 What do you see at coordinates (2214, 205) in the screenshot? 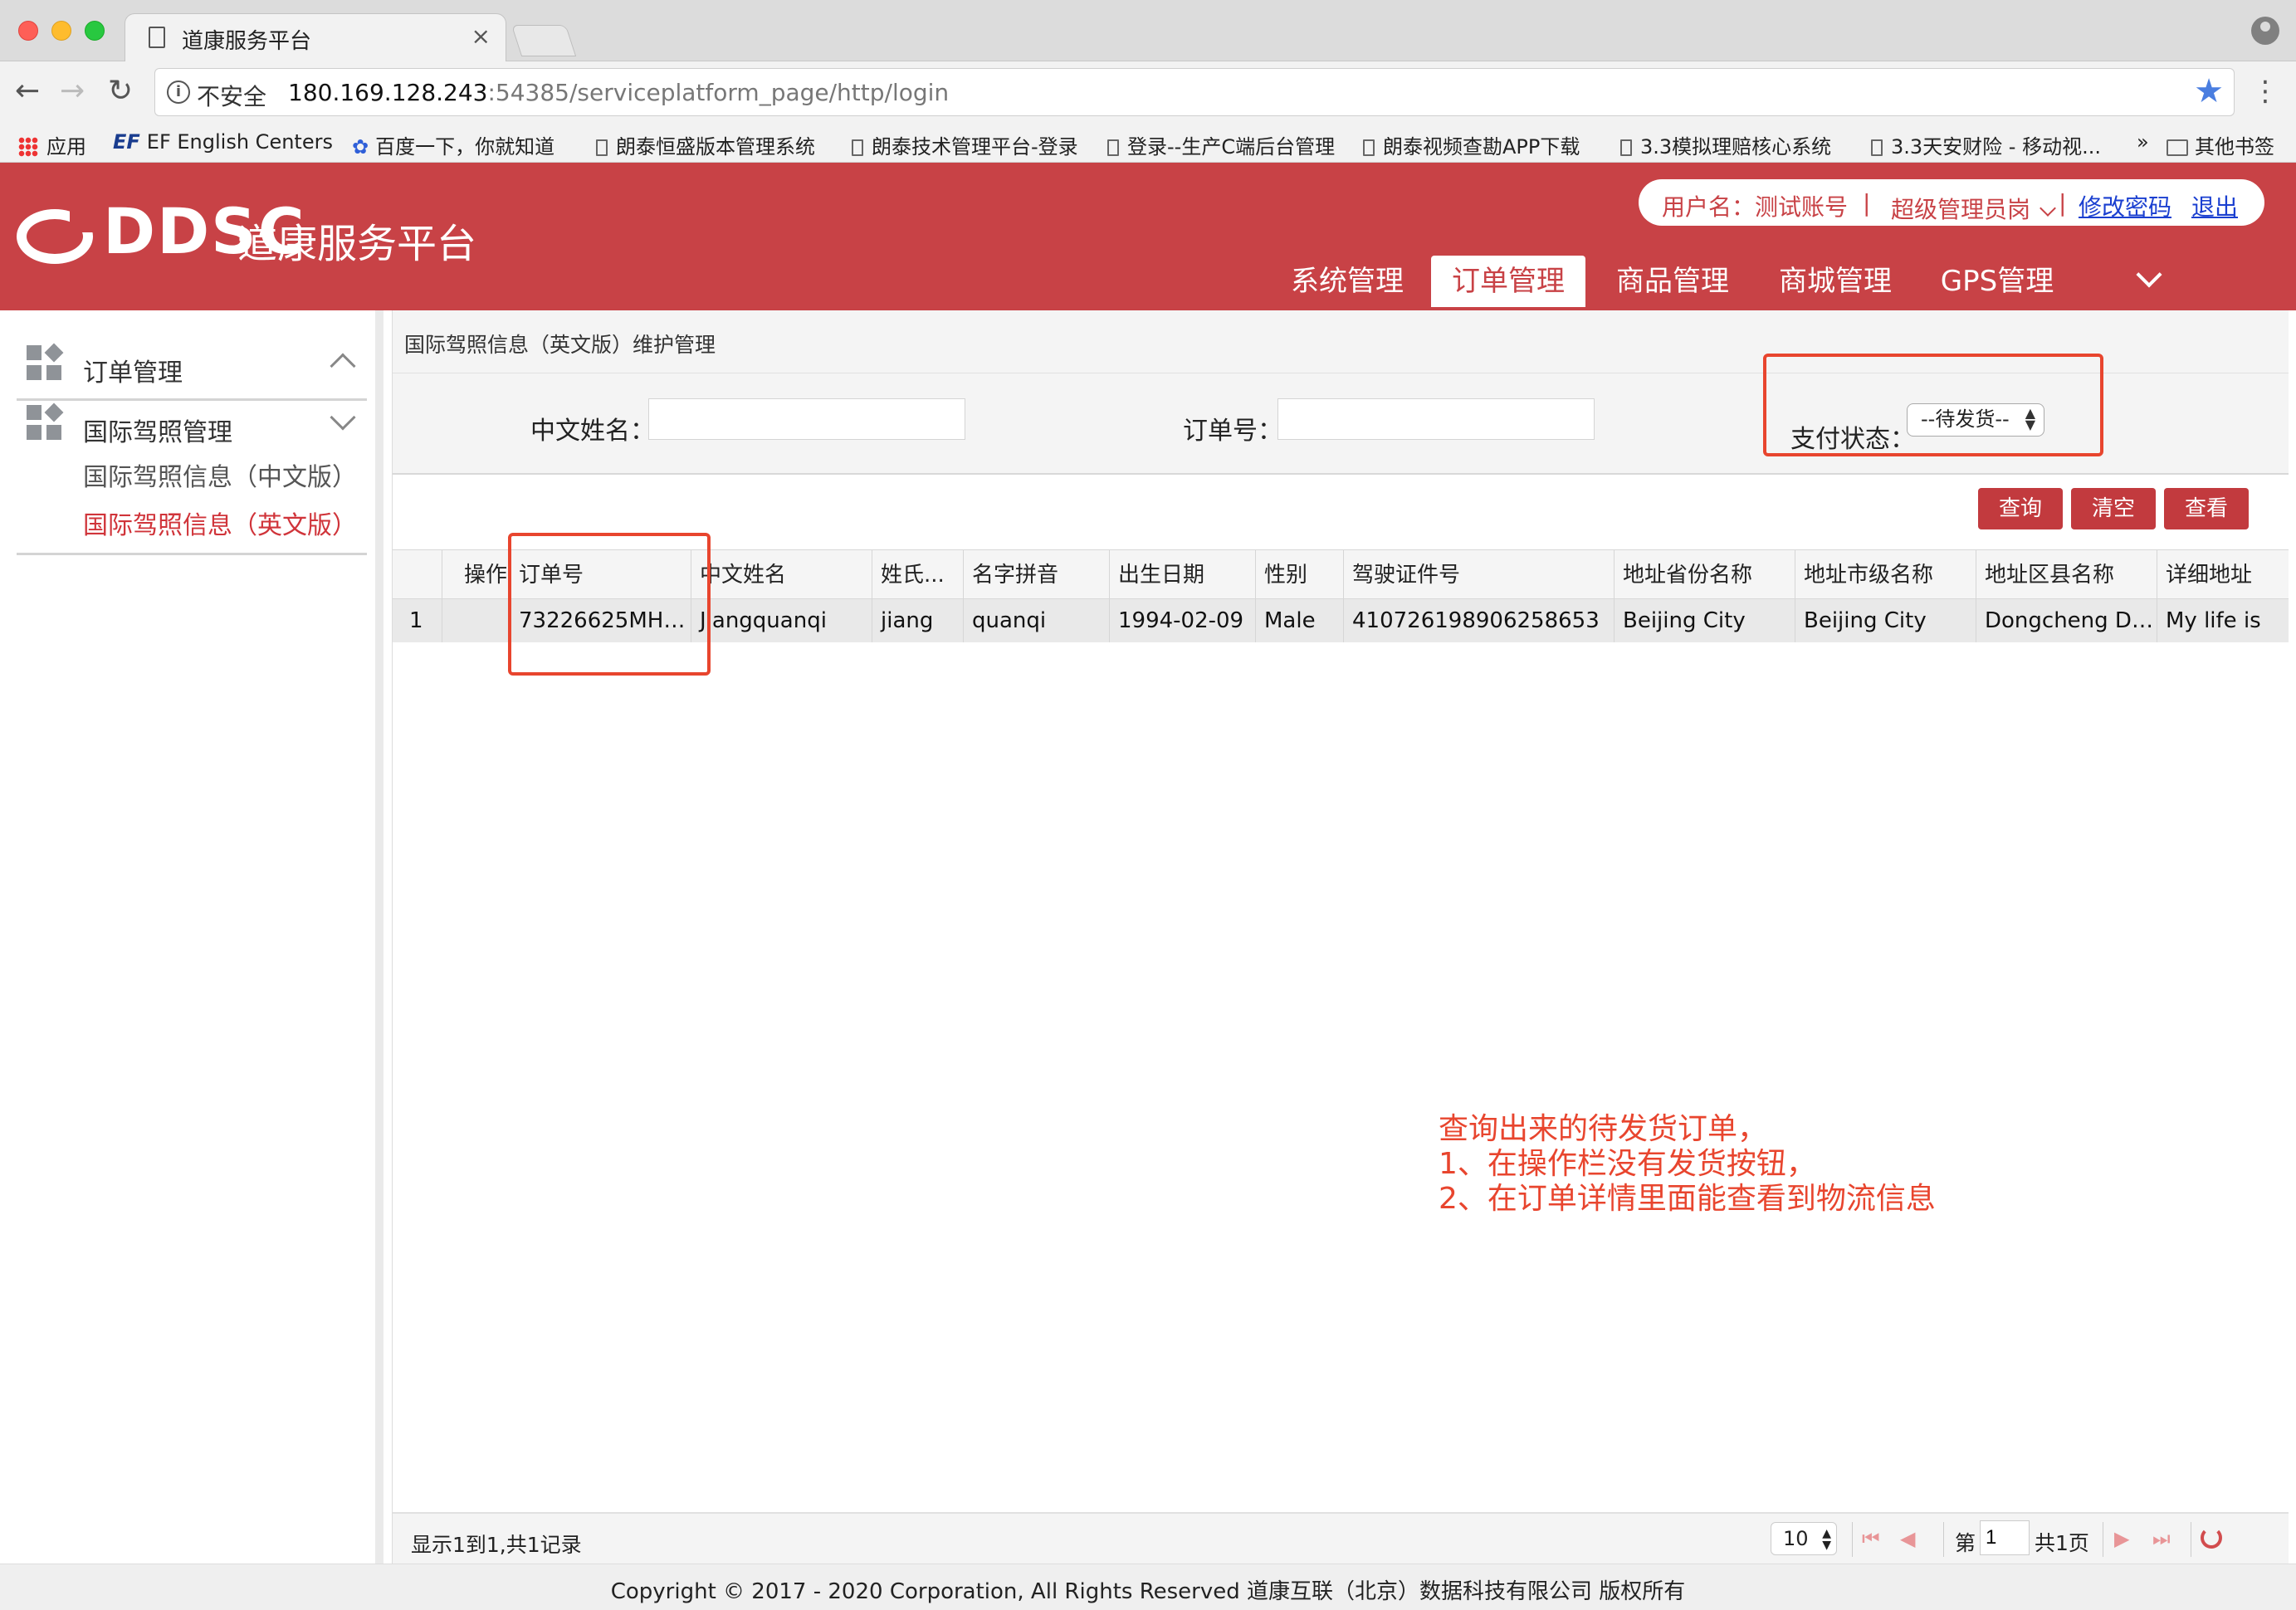
I see `logout-link: 退出` at bounding box center [2214, 205].